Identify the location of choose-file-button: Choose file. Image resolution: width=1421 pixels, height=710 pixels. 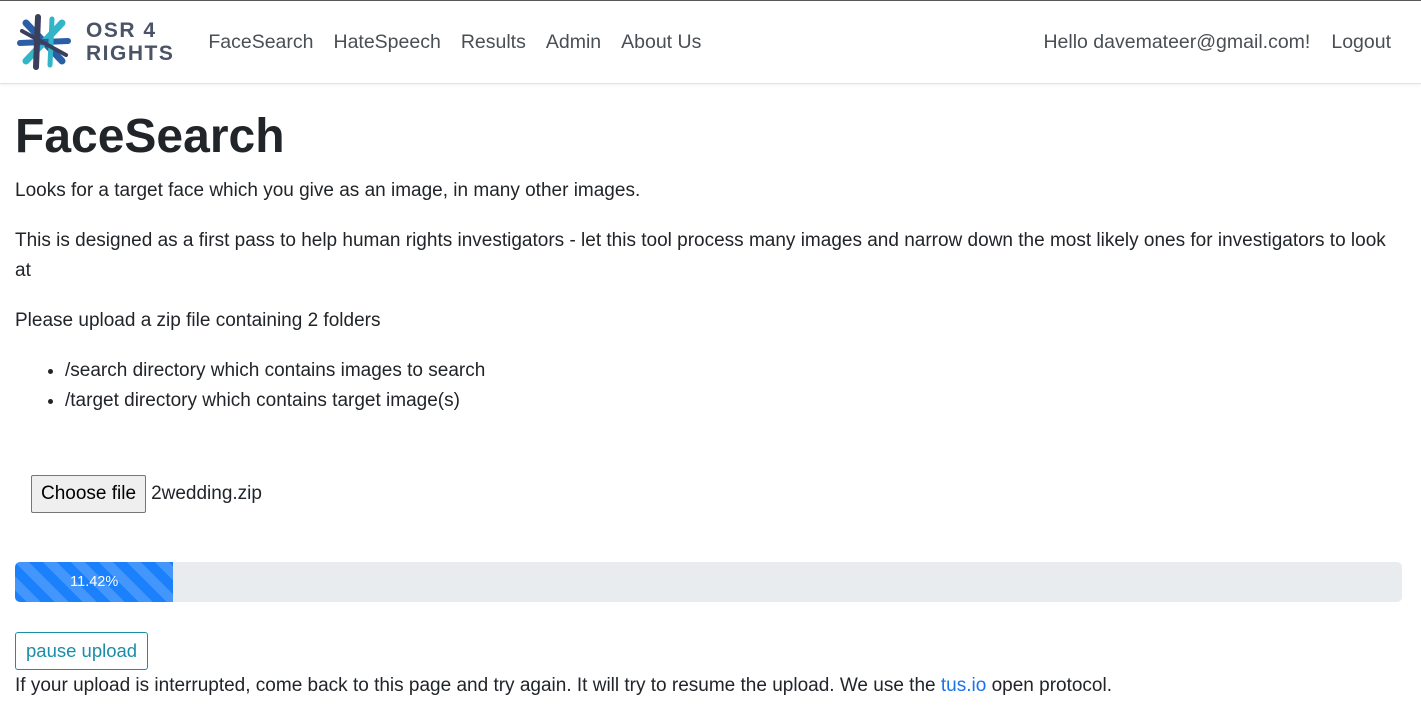
(89, 494).